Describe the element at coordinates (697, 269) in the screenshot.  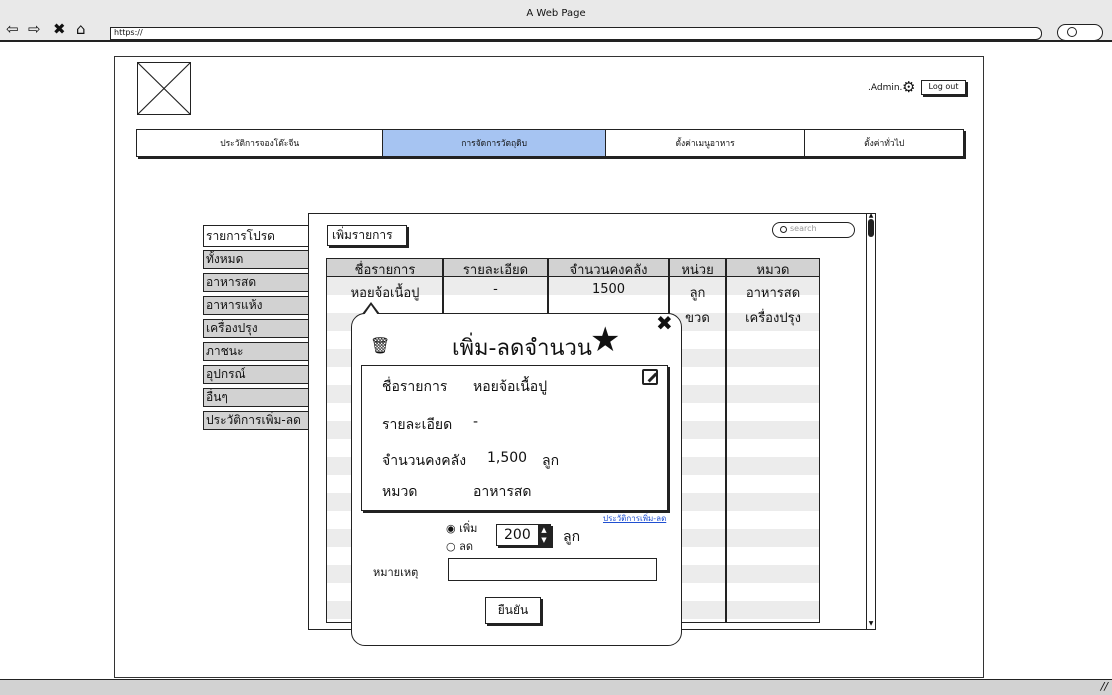
I see `column-header-unit: หน่วย` at that location.